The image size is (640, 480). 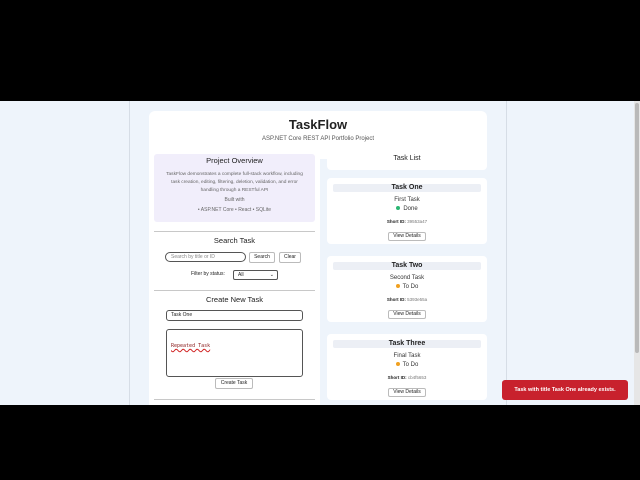 What do you see at coordinates (637, 228) in the screenshot?
I see `scrollbar-thumb` at bounding box center [637, 228].